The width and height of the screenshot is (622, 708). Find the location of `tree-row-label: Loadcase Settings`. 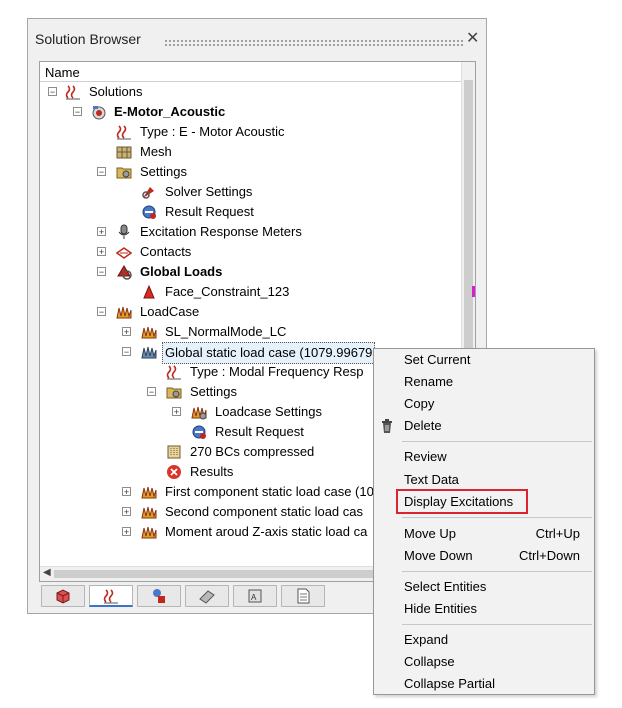

tree-row-label: Loadcase Settings is located at coordinates (268, 411).